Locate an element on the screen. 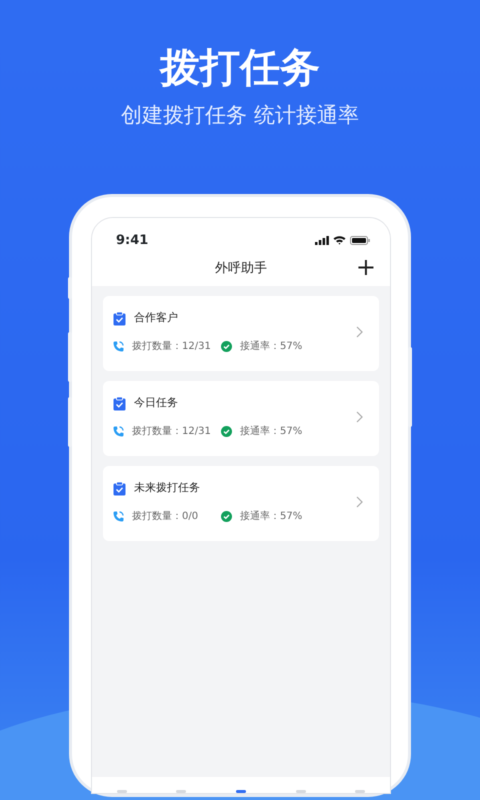  nav-title: 外呼助手 is located at coordinates (241, 268).